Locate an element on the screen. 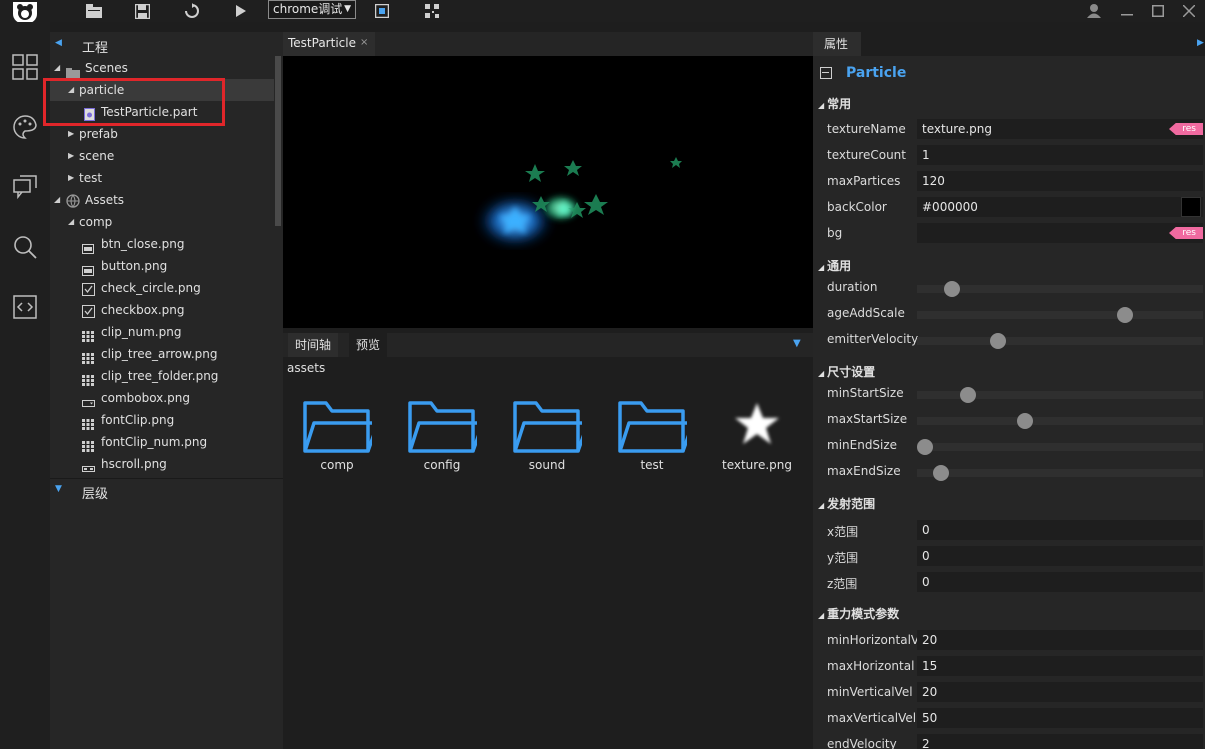 The height and width of the screenshot is (749, 1205). refresh-icon is located at coordinates (192, 11).